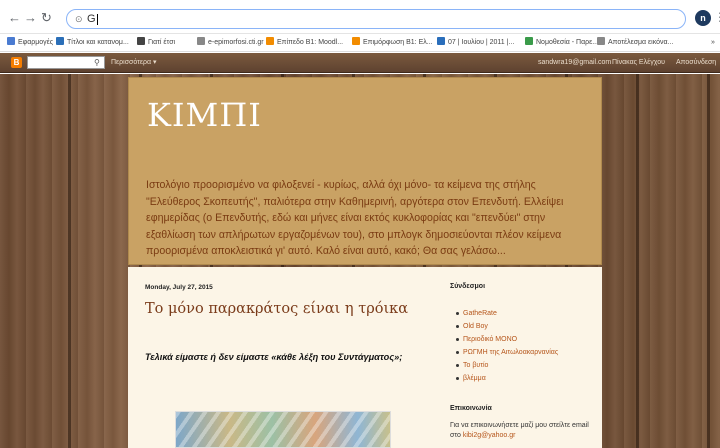  I want to click on bookmark-label: e-epimorfosi.cti.gr, so click(236, 42).